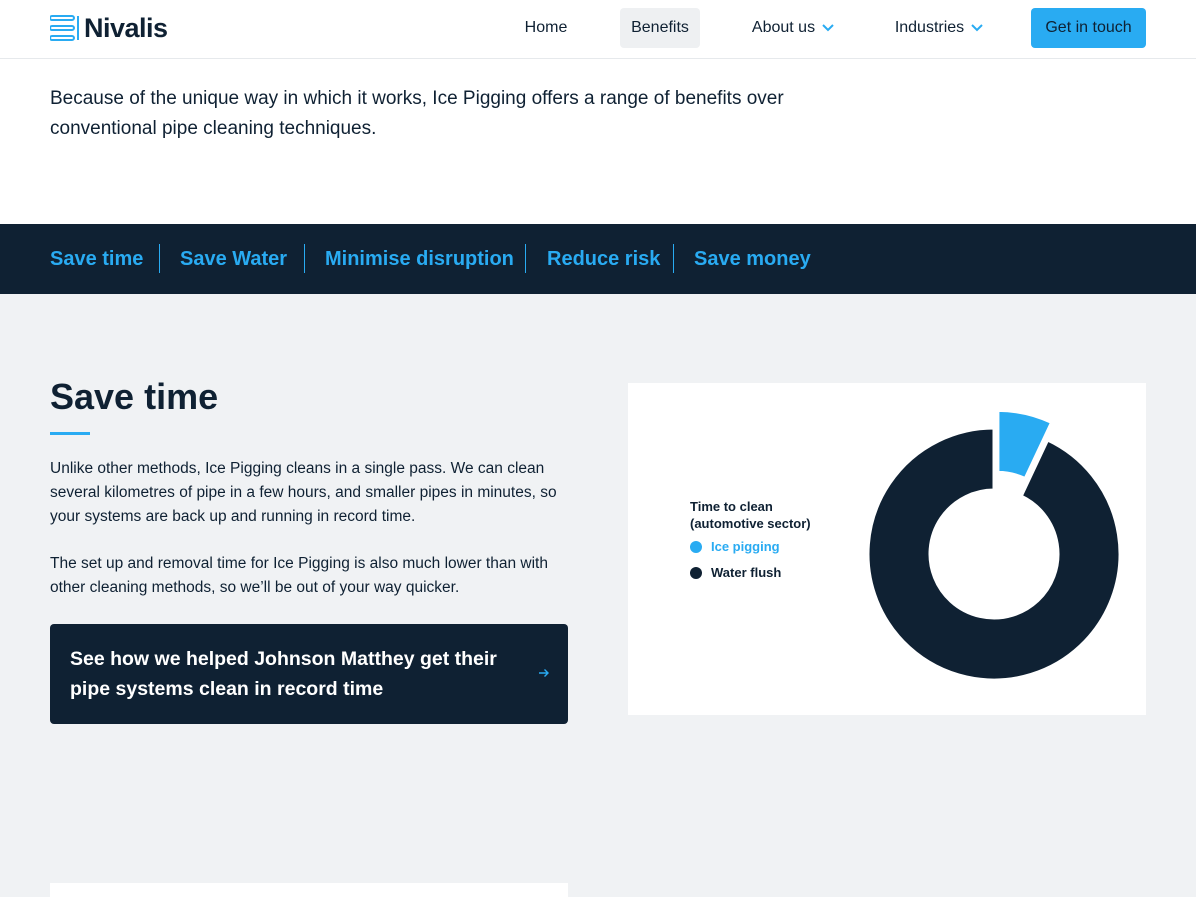 This screenshot has height=897, width=1196. I want to click on tab-save-money: Save money, so click(752, 259).